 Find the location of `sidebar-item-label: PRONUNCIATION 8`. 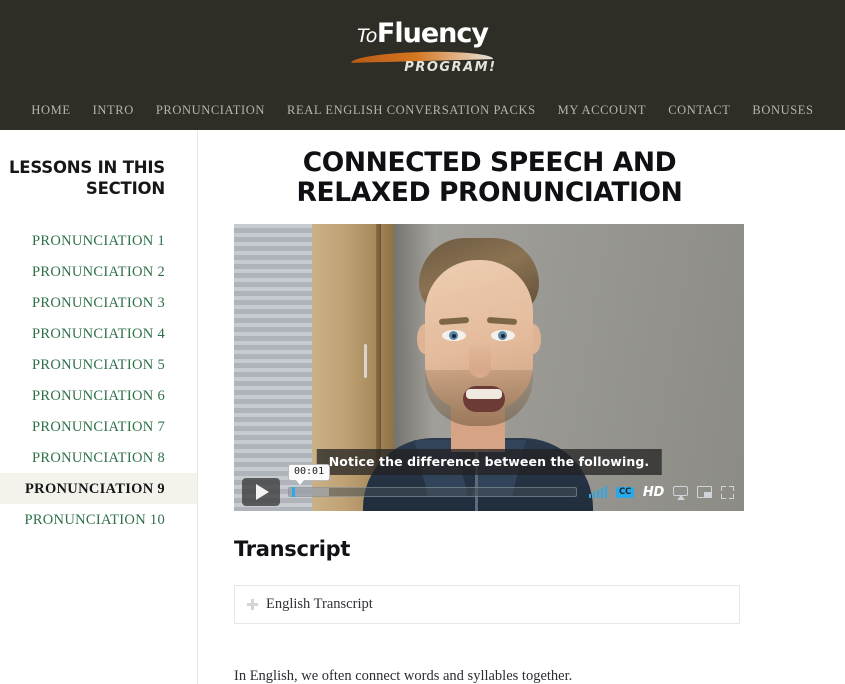

sidebar-item-label: PRONUNCIATION 8 is located at coordinates (98, 458).